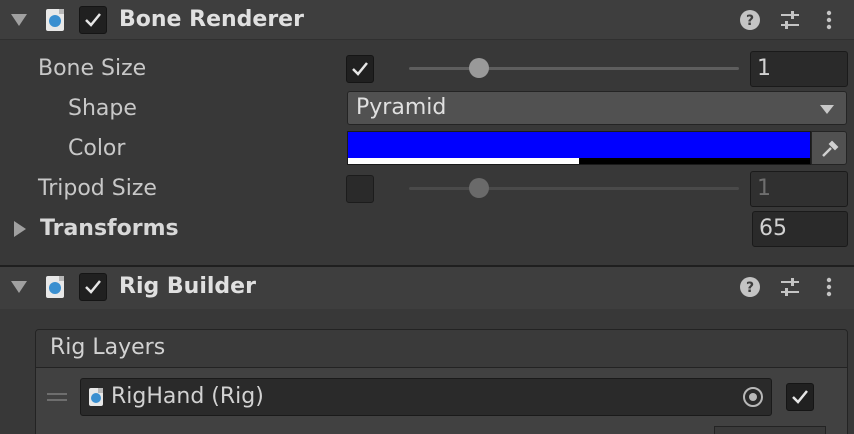 The image size is (854, 434). Describe the element at coordinates (187, 286) in the screenshot. I see `component-title: Rig Builder` at that location.